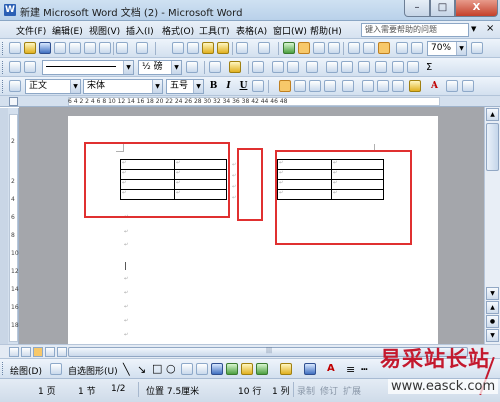 This screenshot has height=402, width=500. What do you see at coordinates (13, 226) in the screenshot?
I see `vertical-ruler: 2 2 4 6 8 10 12 14 16 18` at bounding box center [13, 226].